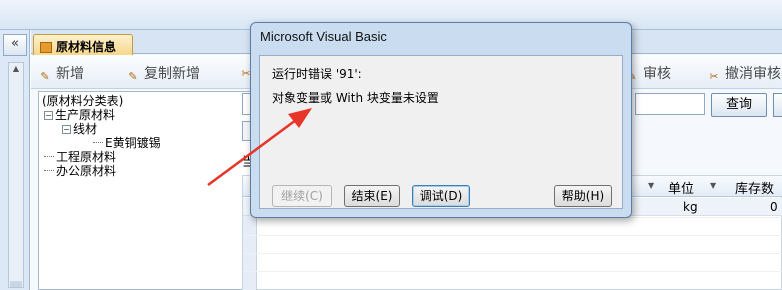  I want to click on cancel-approve-button: ✂ 撤消审核, so click(744, 73).